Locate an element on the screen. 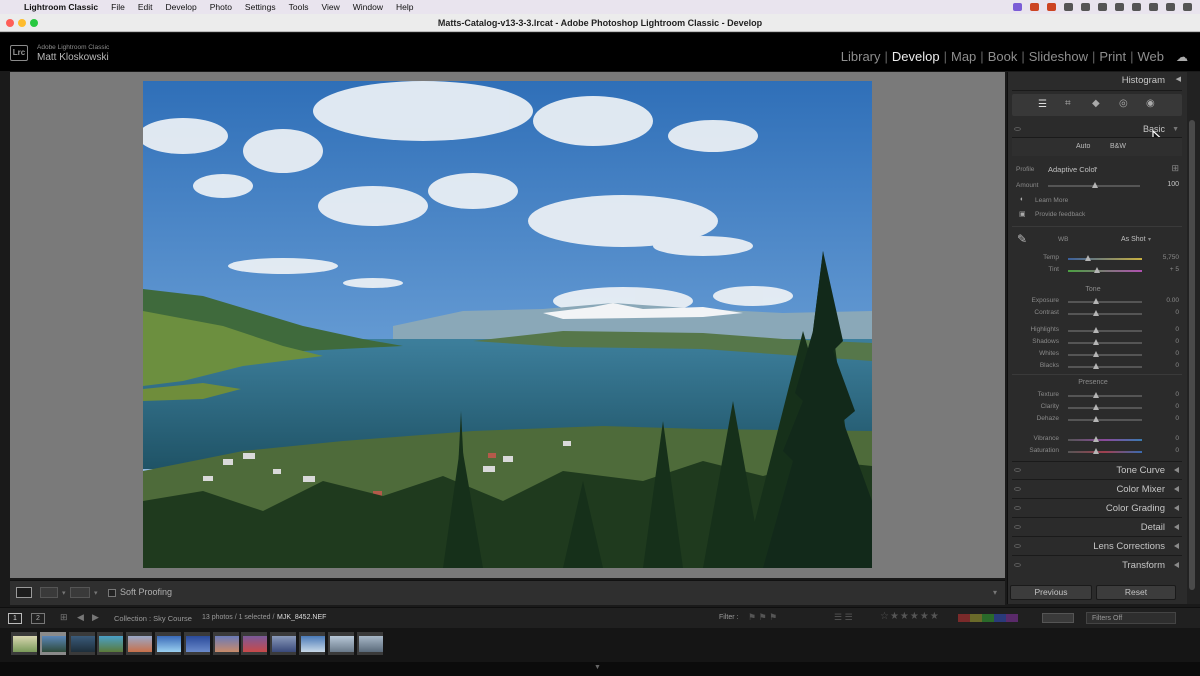 The height and width of the screenshot is (676, 1200). module-print: Print is located at coordinates (1112, 56).